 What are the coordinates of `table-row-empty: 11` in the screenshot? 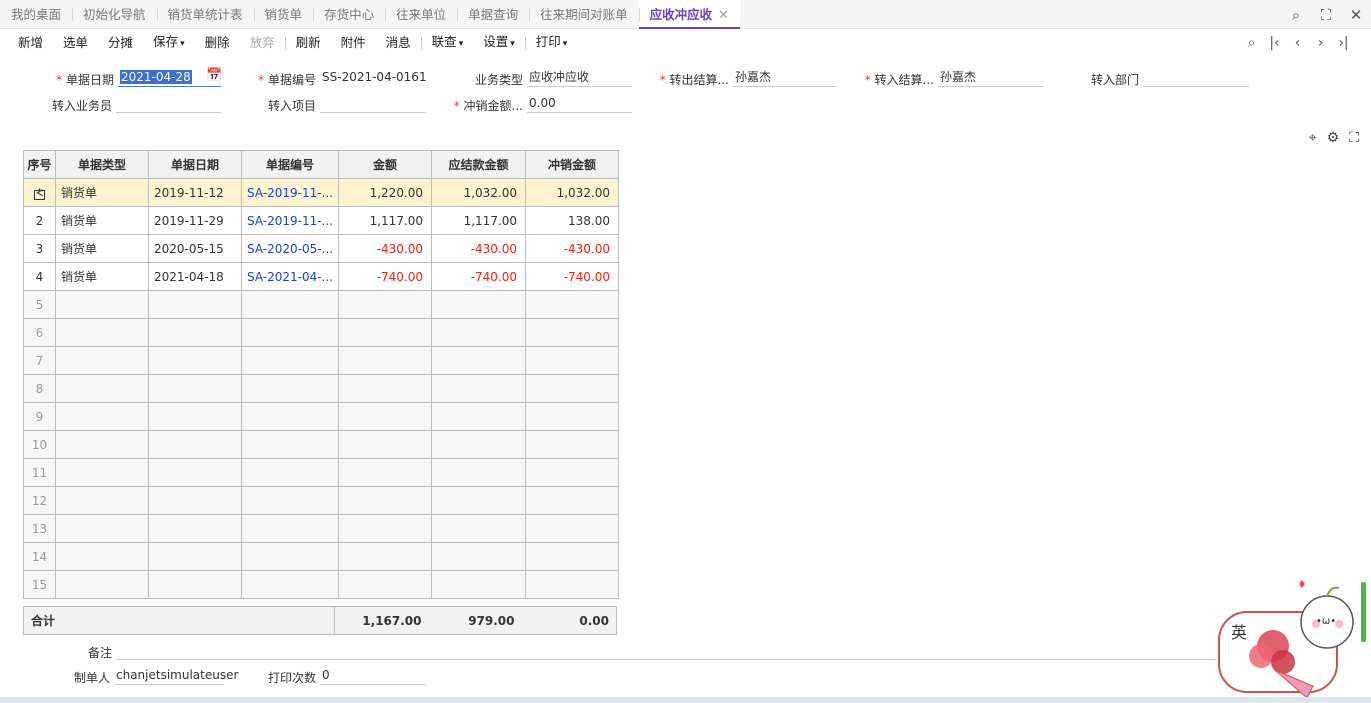 It's located at (321, 472).